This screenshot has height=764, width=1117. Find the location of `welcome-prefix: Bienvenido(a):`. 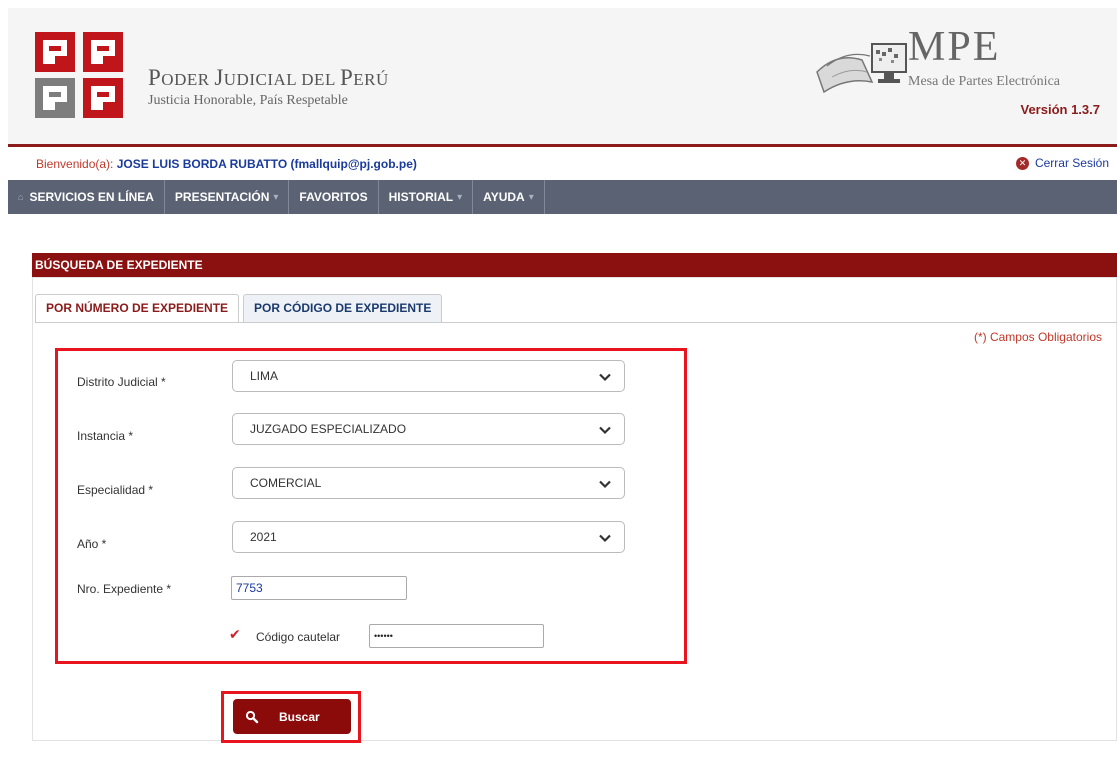

welcome-prefix: Bienvenido(a): is located at coordinates (76, 164).